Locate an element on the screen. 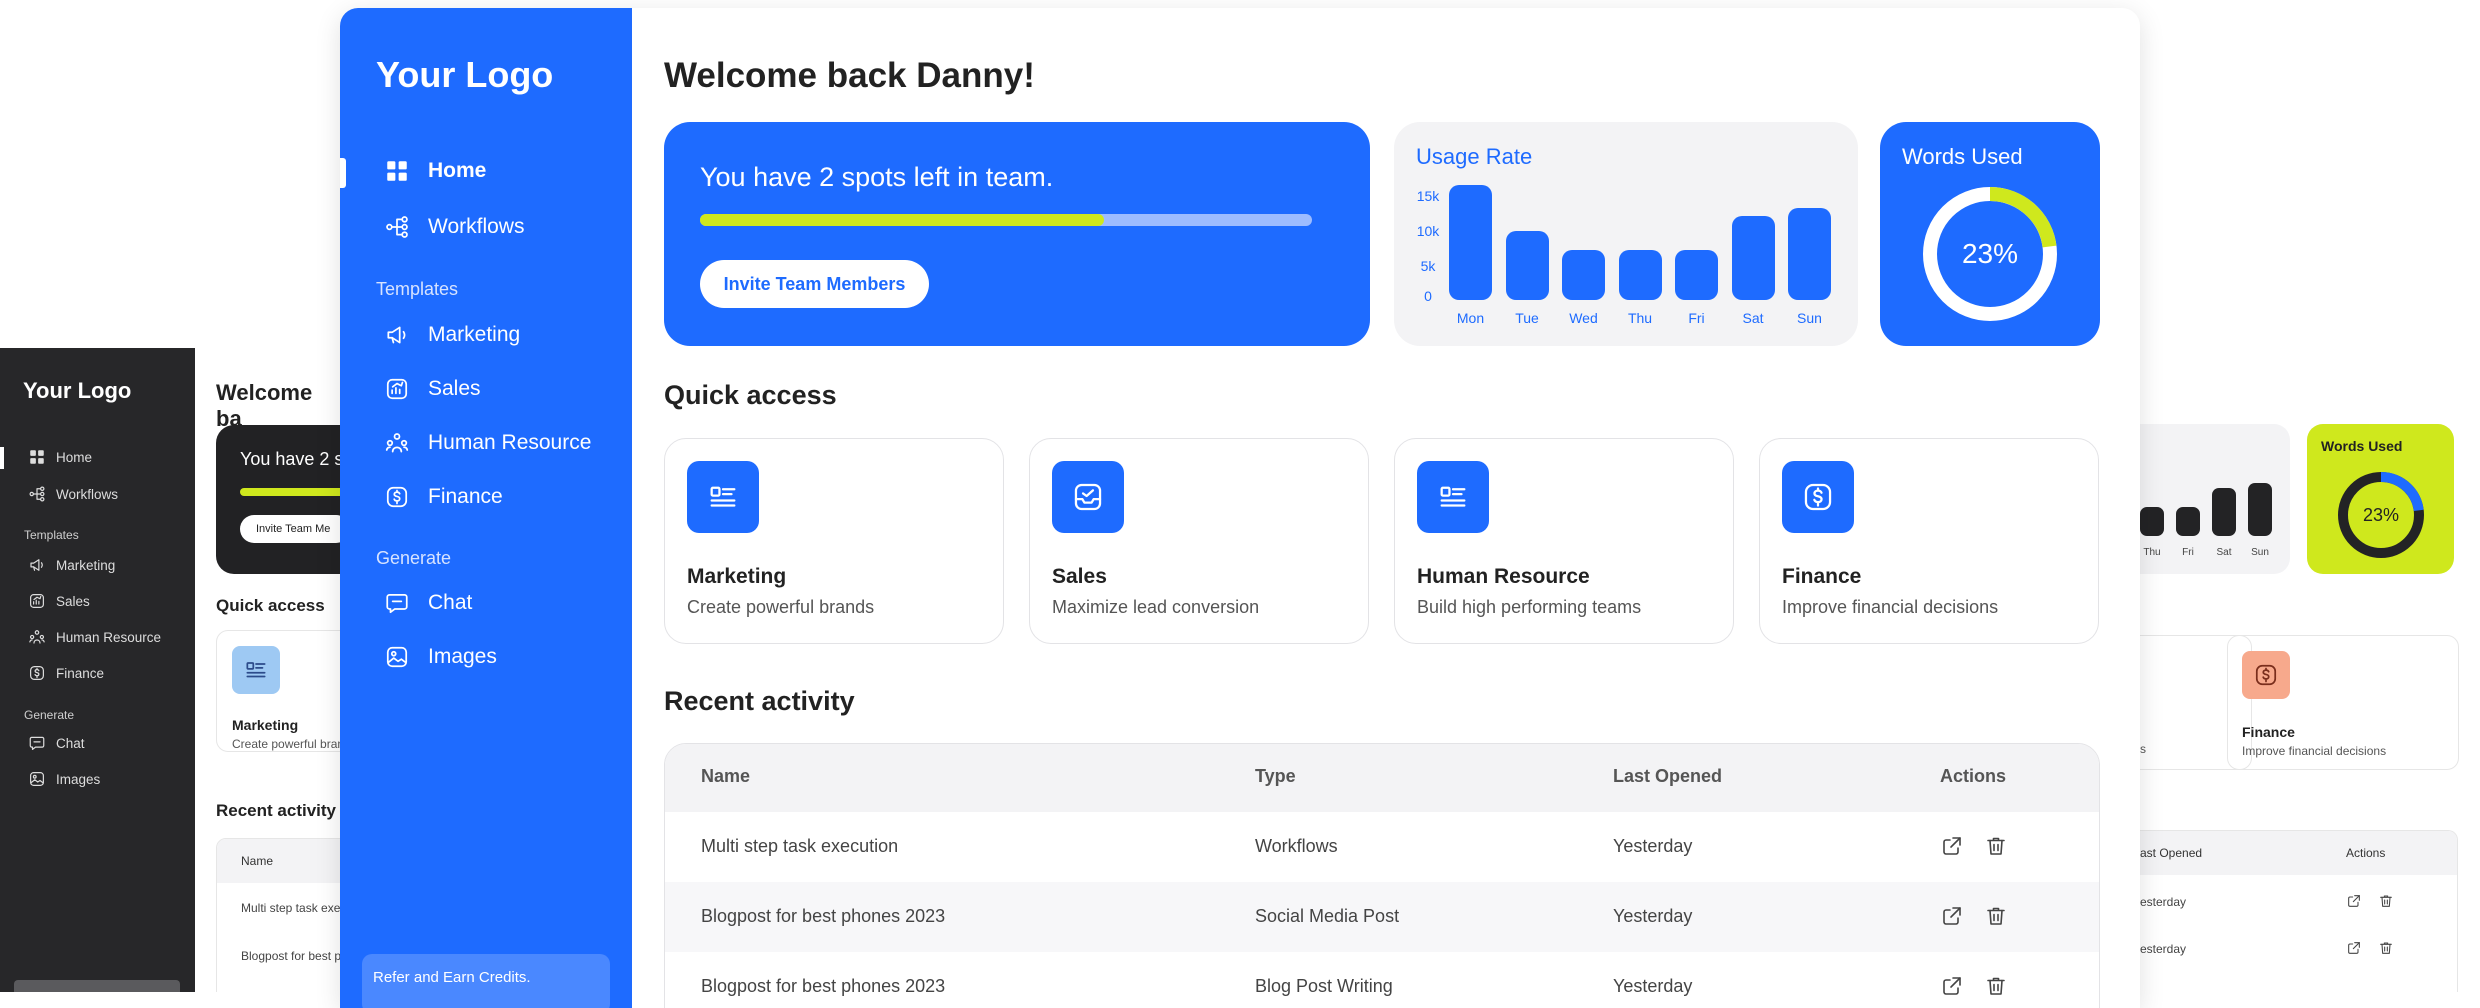 This screenshot has width=2480, height=1008. chart-icon is located at coordinates (397, 389).